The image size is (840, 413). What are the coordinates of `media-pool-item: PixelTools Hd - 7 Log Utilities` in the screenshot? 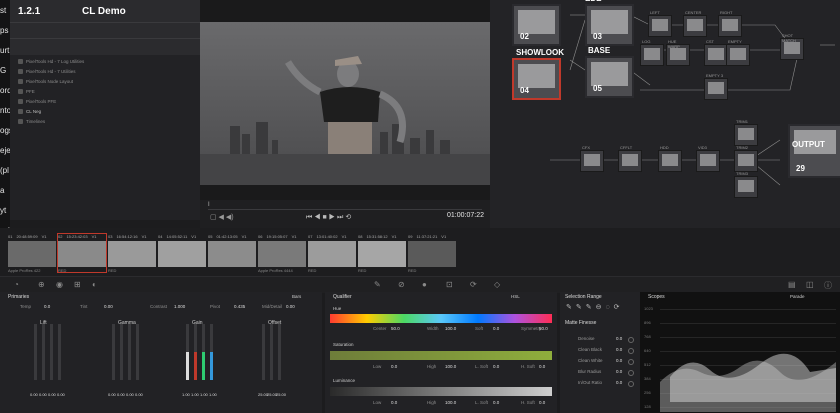 It's located at (51, 61).